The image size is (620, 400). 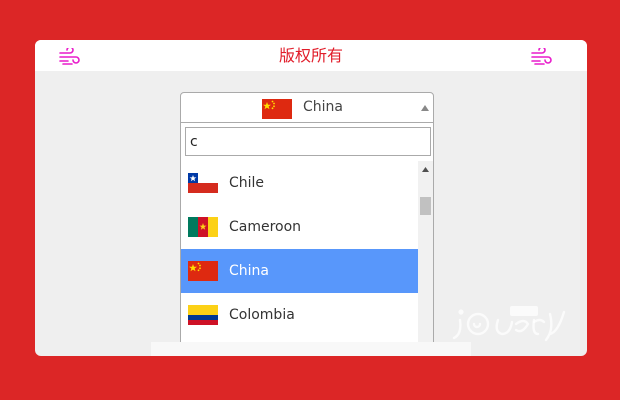 What do you see at coordinates (299, 271) in the screenshot?
I see `option-china: China` at bounding box center [299, 271].